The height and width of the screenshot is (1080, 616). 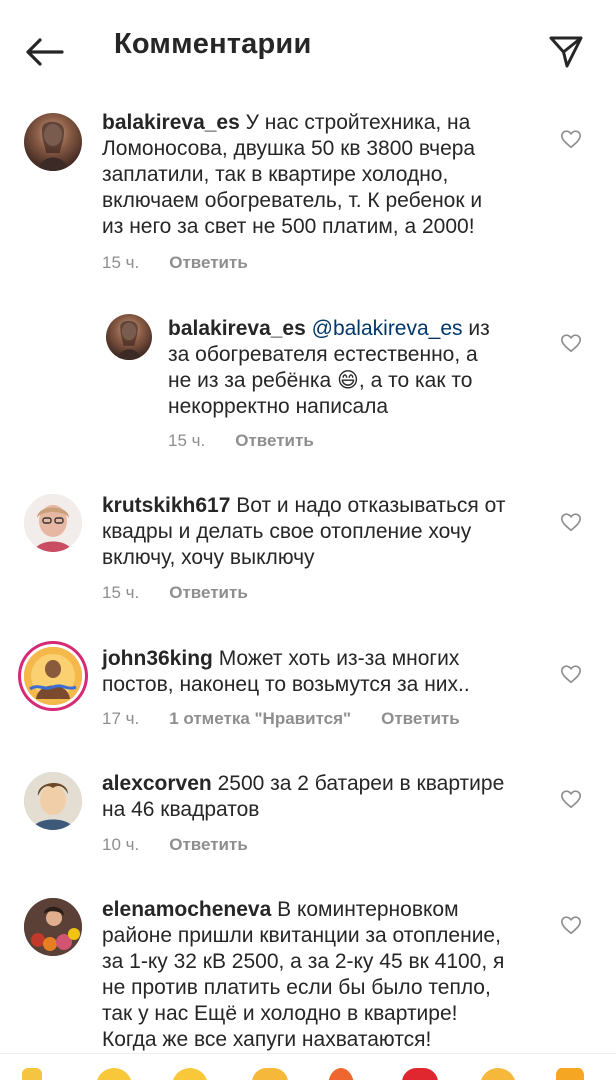 I want to click on thumbs-up-emoji-icon, so click(x=32, y=1074).